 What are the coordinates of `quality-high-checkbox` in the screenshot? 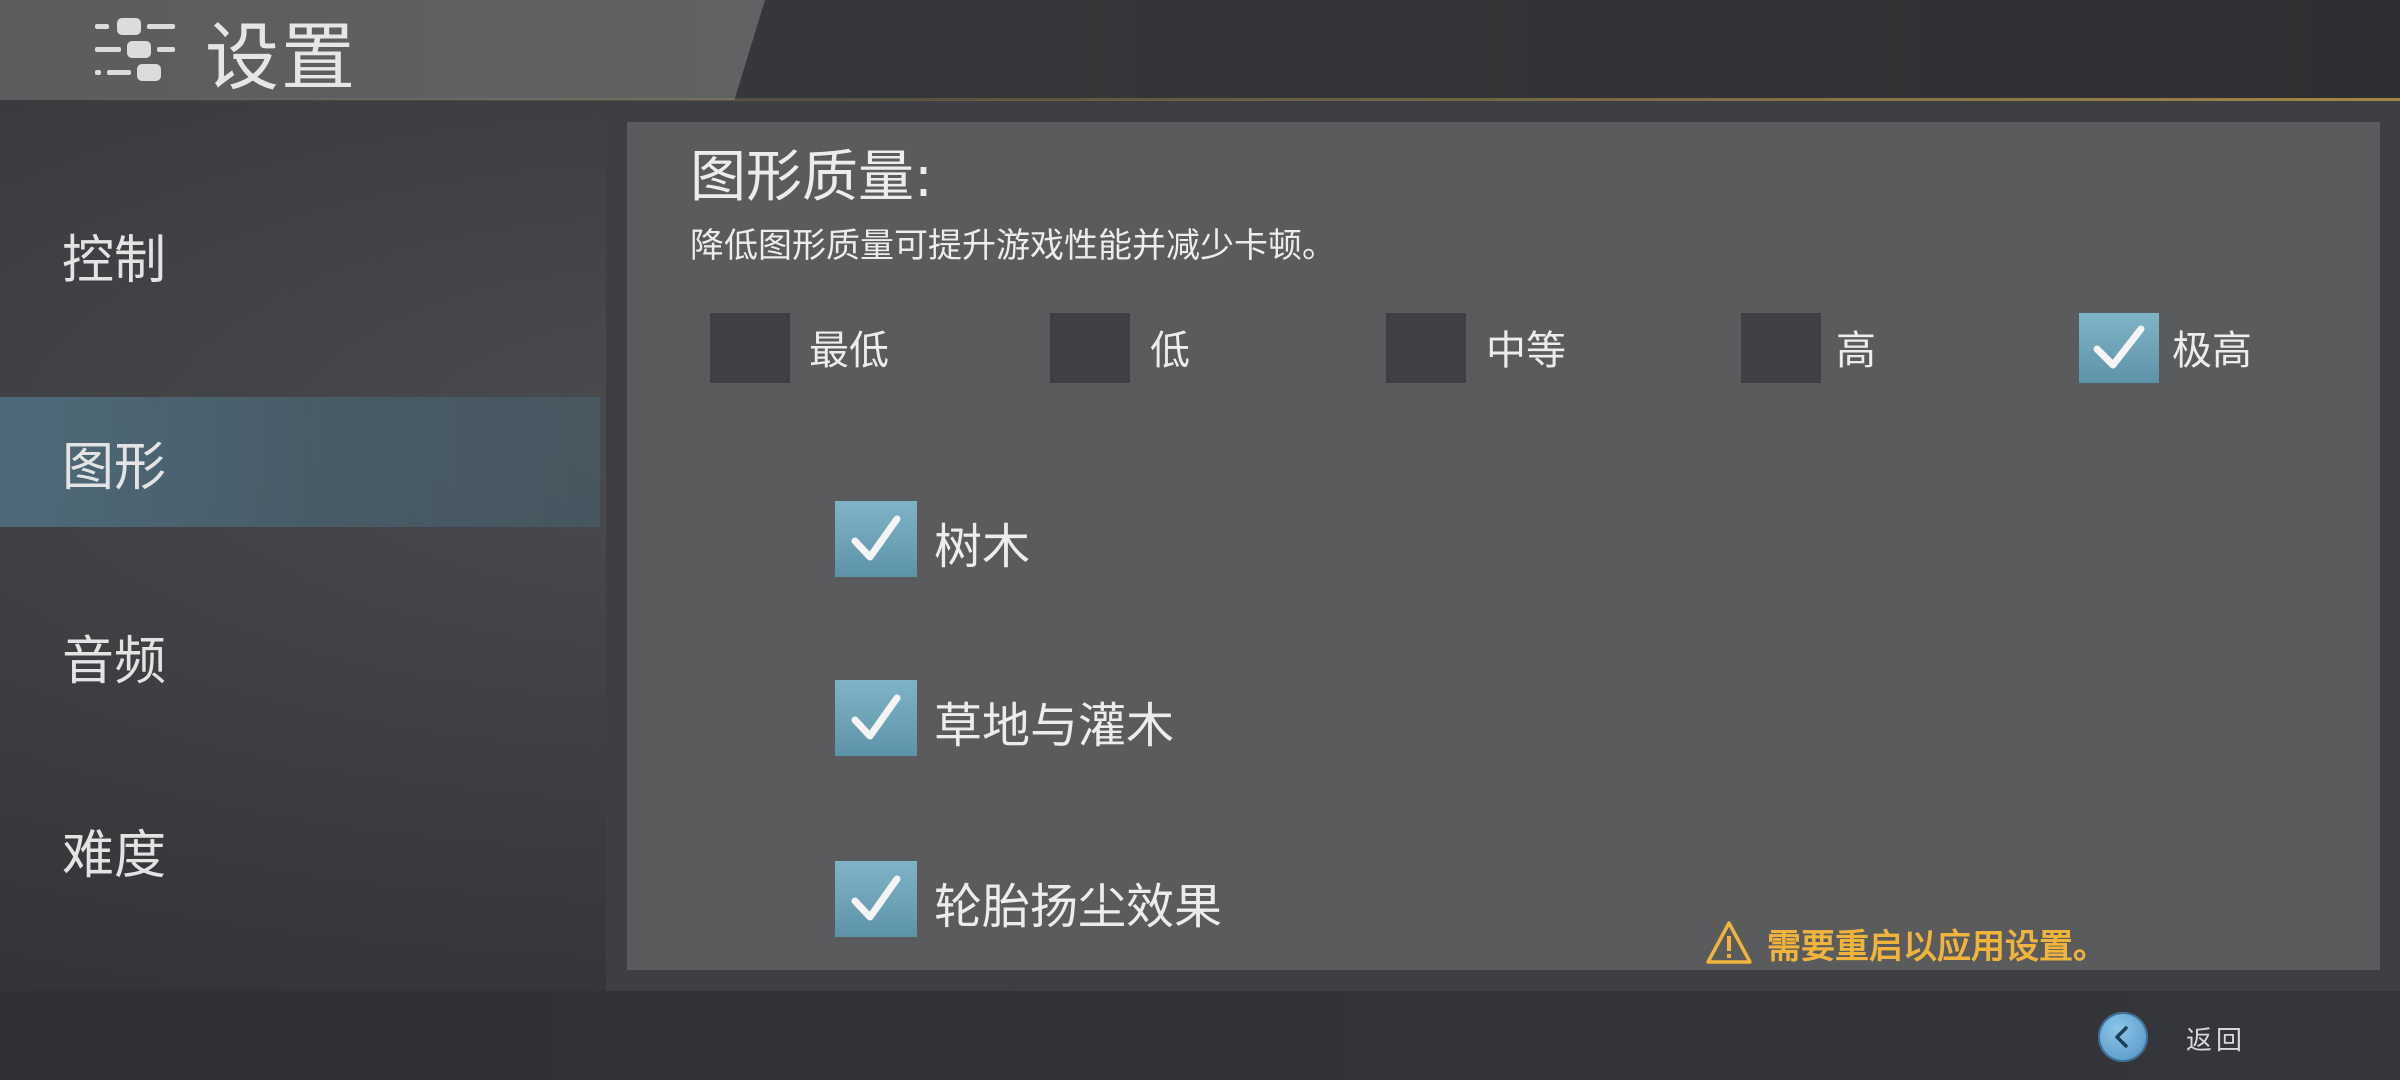 It's located at (1781, 348).